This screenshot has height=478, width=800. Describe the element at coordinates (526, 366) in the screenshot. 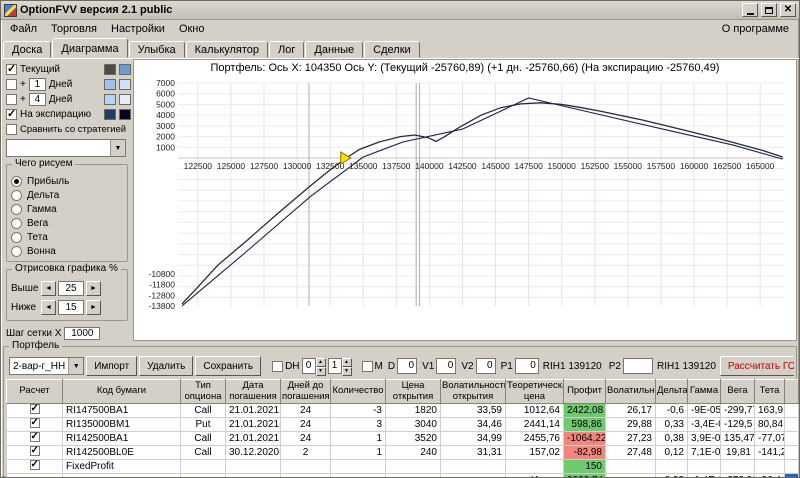

I see `p1-input: 0` at that location.